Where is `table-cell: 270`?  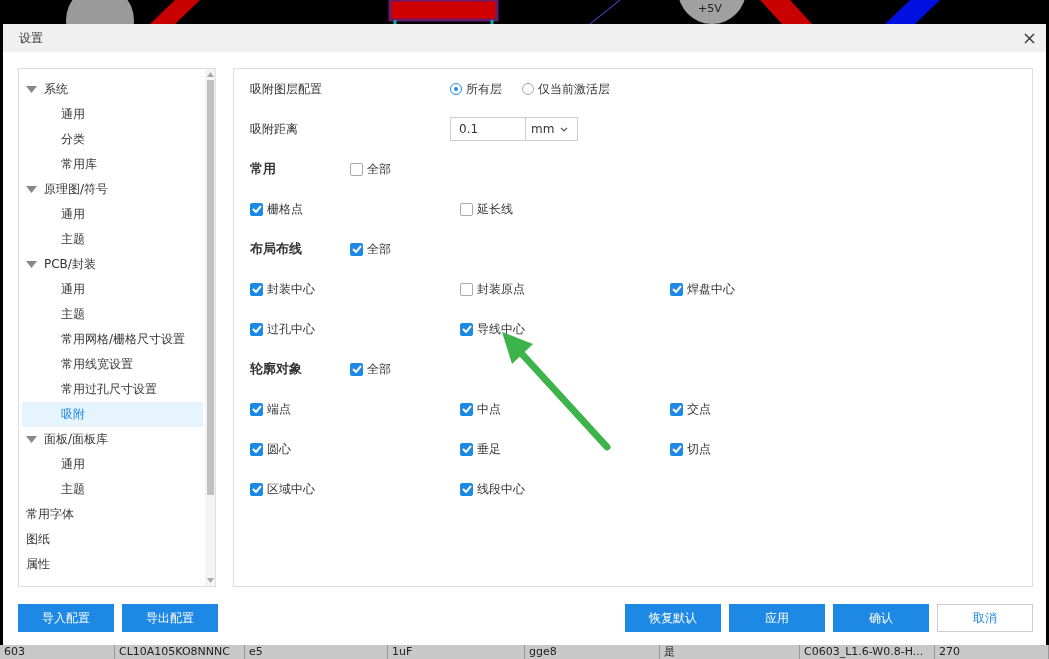
table-cell: 270 is located at coordinates (992, 652).